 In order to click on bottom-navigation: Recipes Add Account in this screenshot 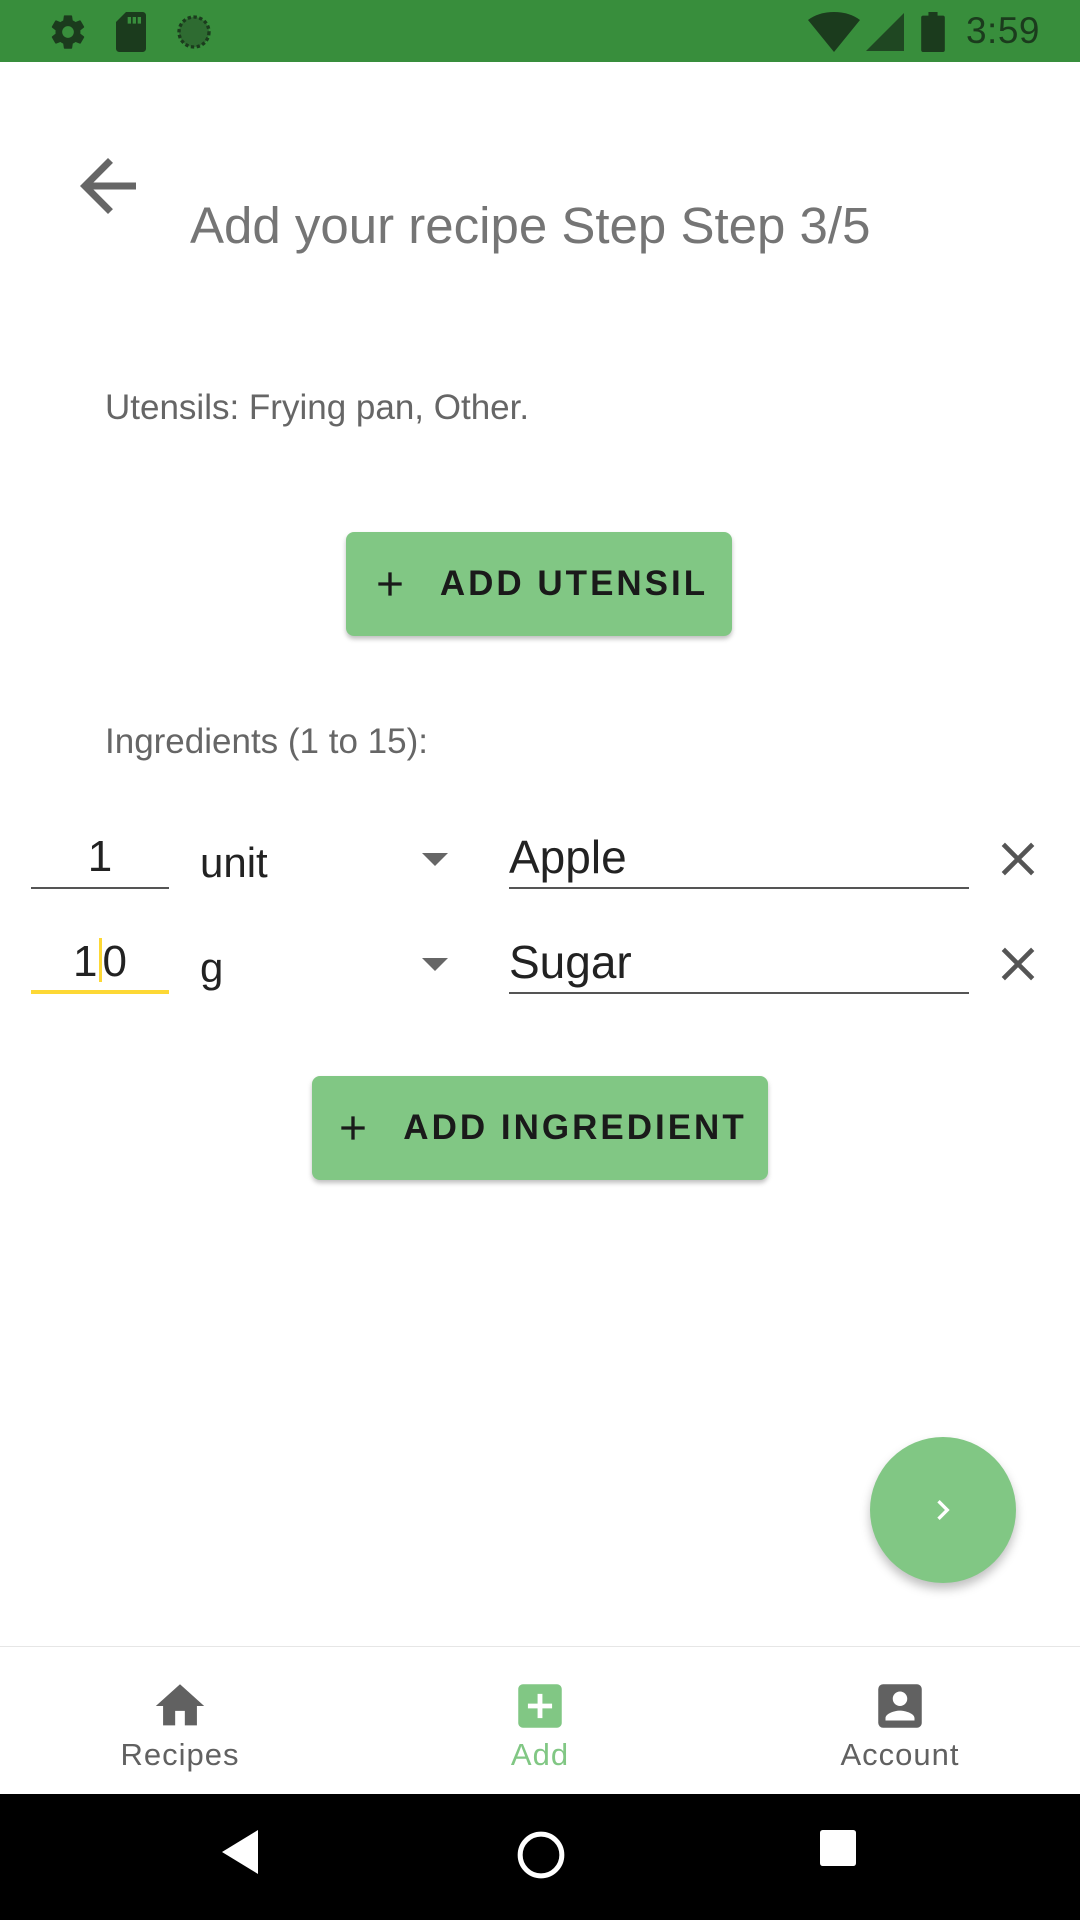, I will do `click(540, 1720)`.